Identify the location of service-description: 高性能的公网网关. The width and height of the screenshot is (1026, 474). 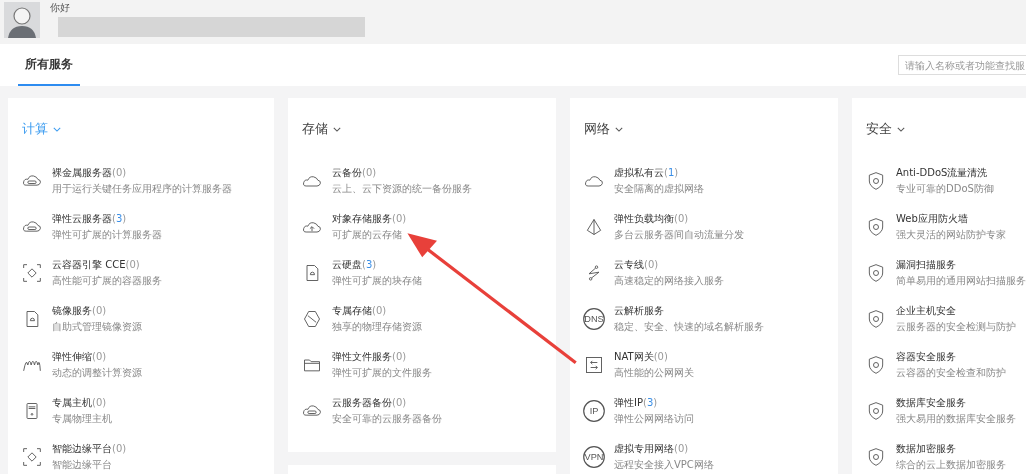
(654, 373).